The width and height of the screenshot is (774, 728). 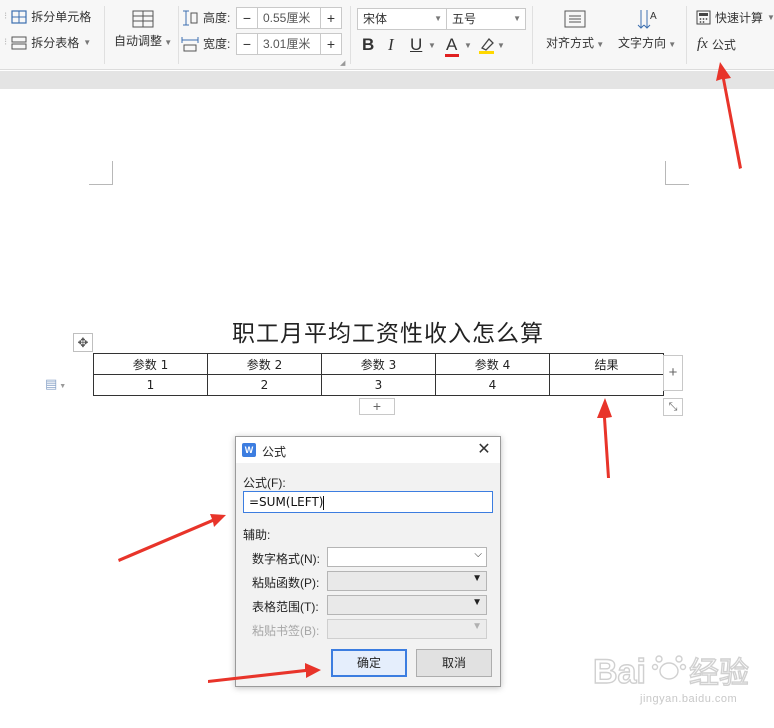 What do you see at coordinates (606, 364) in the screenshot?
I see `table-cell: 结果` at bounding box center [606, 364].